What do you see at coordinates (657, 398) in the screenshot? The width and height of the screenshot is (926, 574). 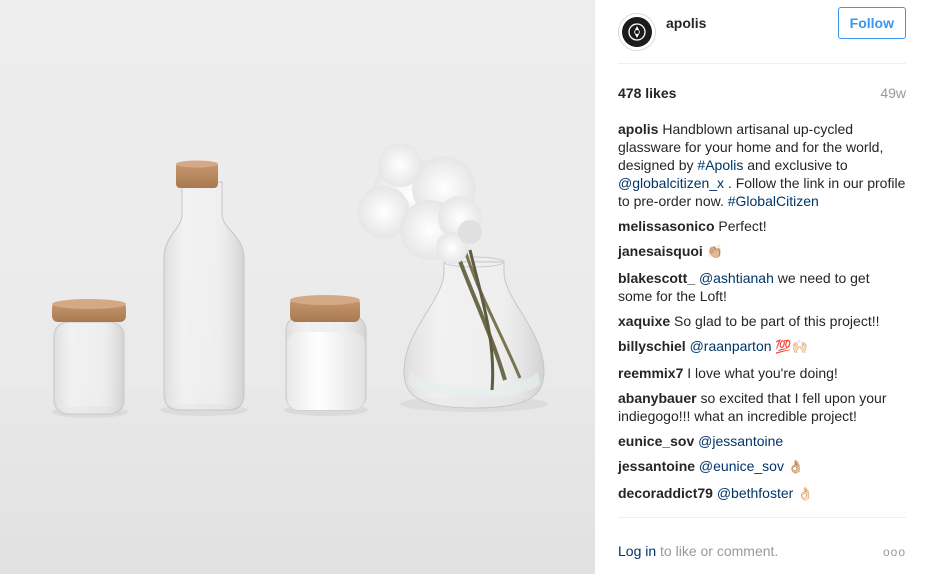 I see `comment-username: abanybauer` at bounding box center [657, 398].